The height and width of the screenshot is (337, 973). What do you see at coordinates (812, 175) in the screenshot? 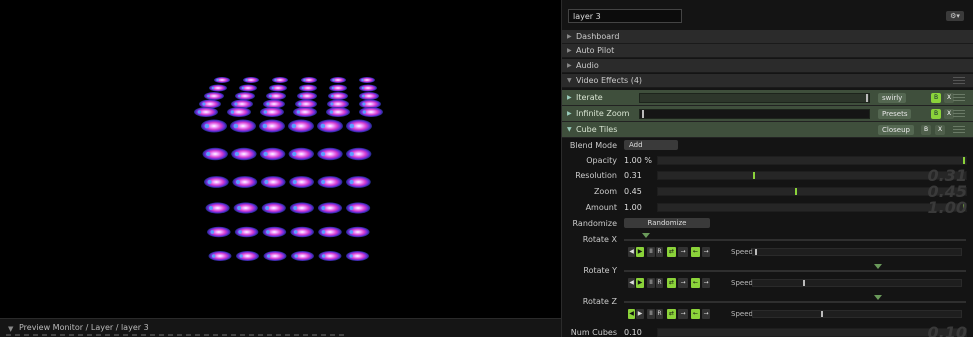
I see `resolution-slider` at bounding box center [812, 175].